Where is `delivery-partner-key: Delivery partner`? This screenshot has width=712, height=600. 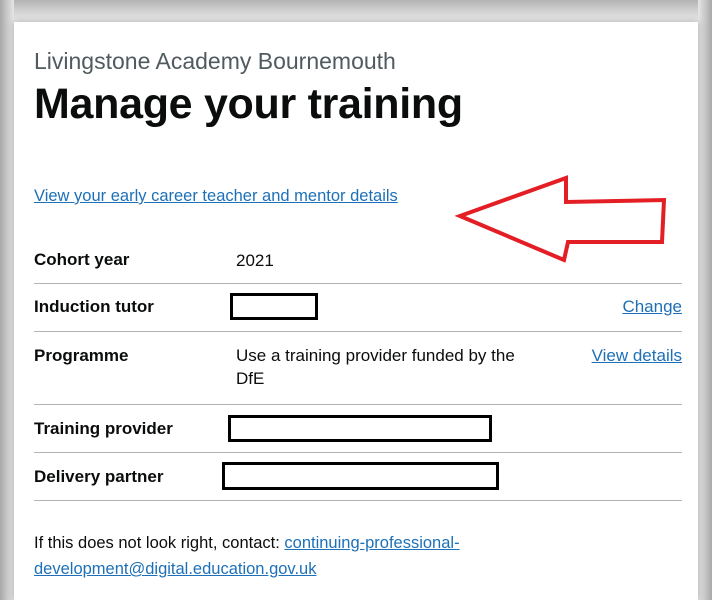 delivery-partner-key: Delivery partner is located at coordinates (99, 476).